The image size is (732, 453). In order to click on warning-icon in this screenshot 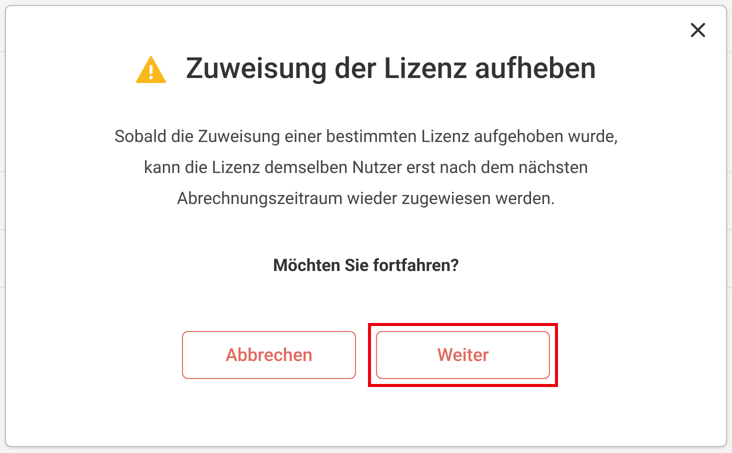, I will do `click(151, 70)`.